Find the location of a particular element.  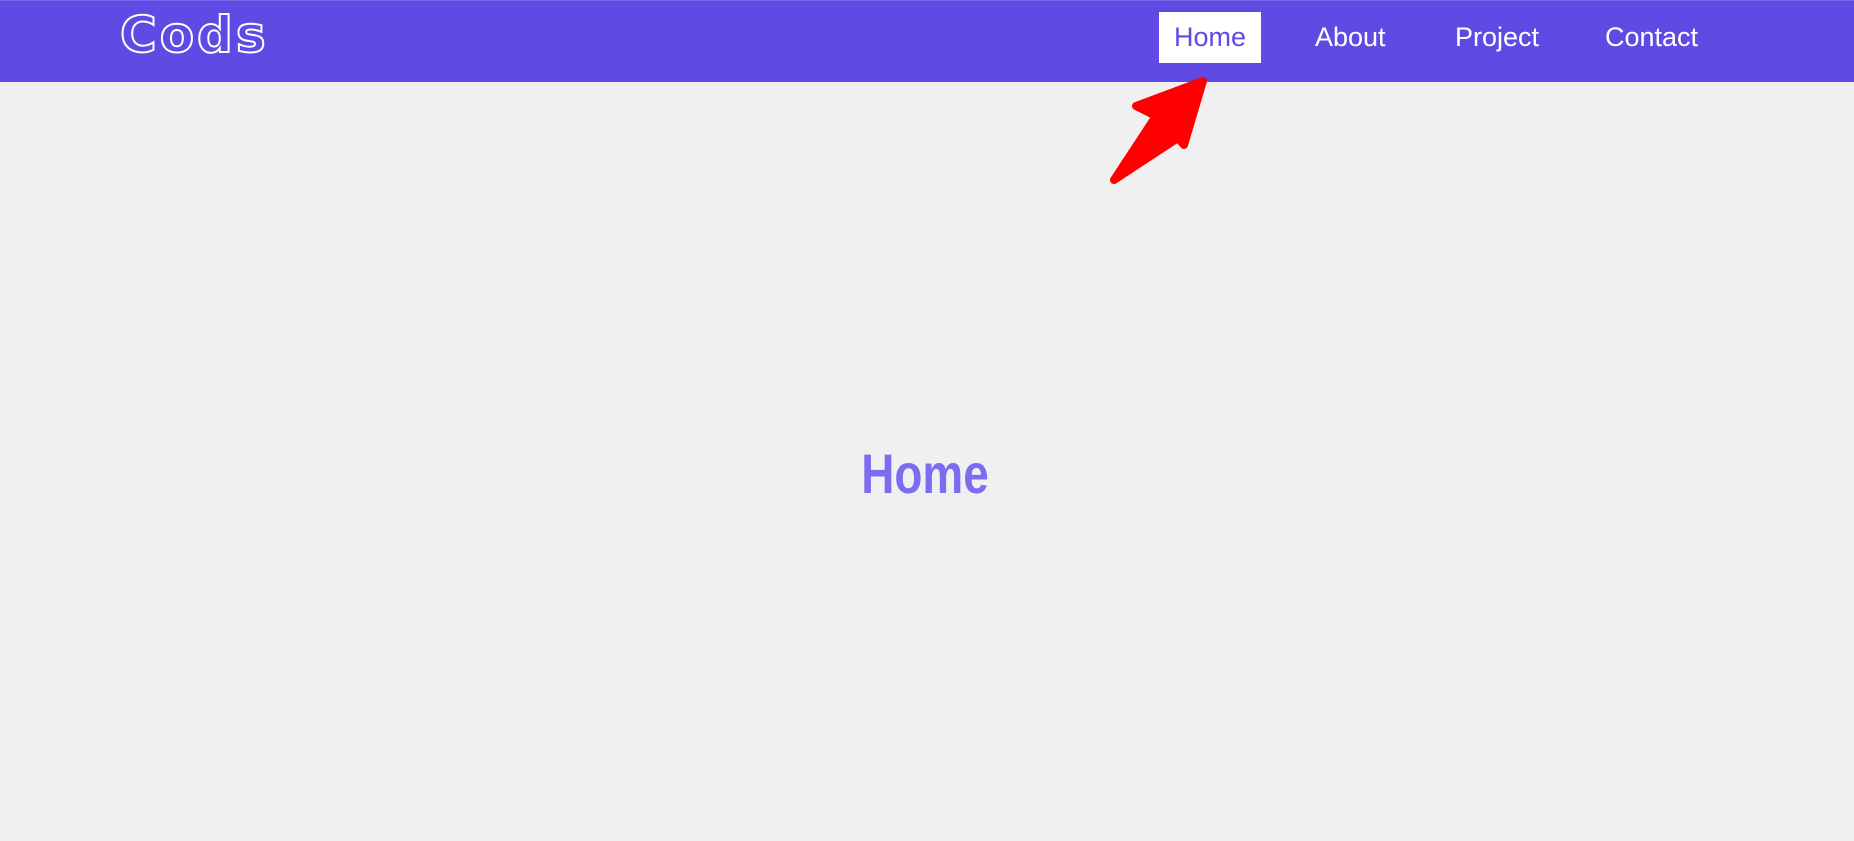

top-navbar: Cods Home About Project Contact is located at coordinates (927, 41).